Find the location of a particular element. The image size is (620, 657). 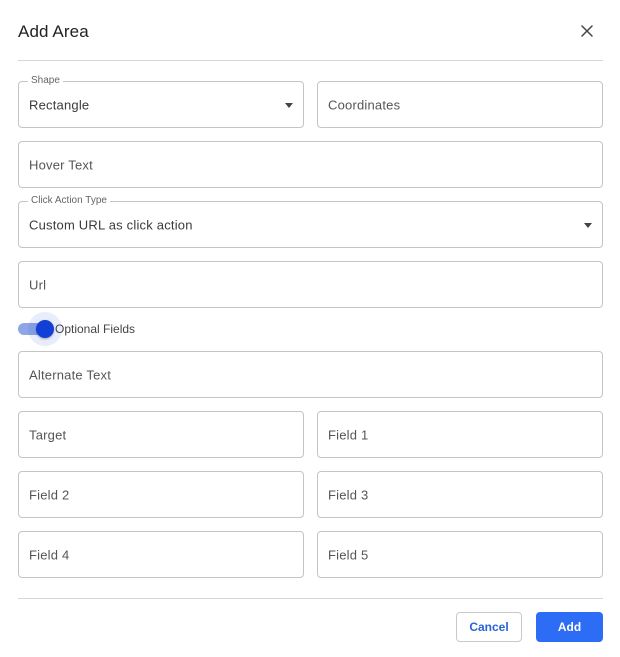

alternate-text-input: Alternate Text is located at coordinates (310, 374).